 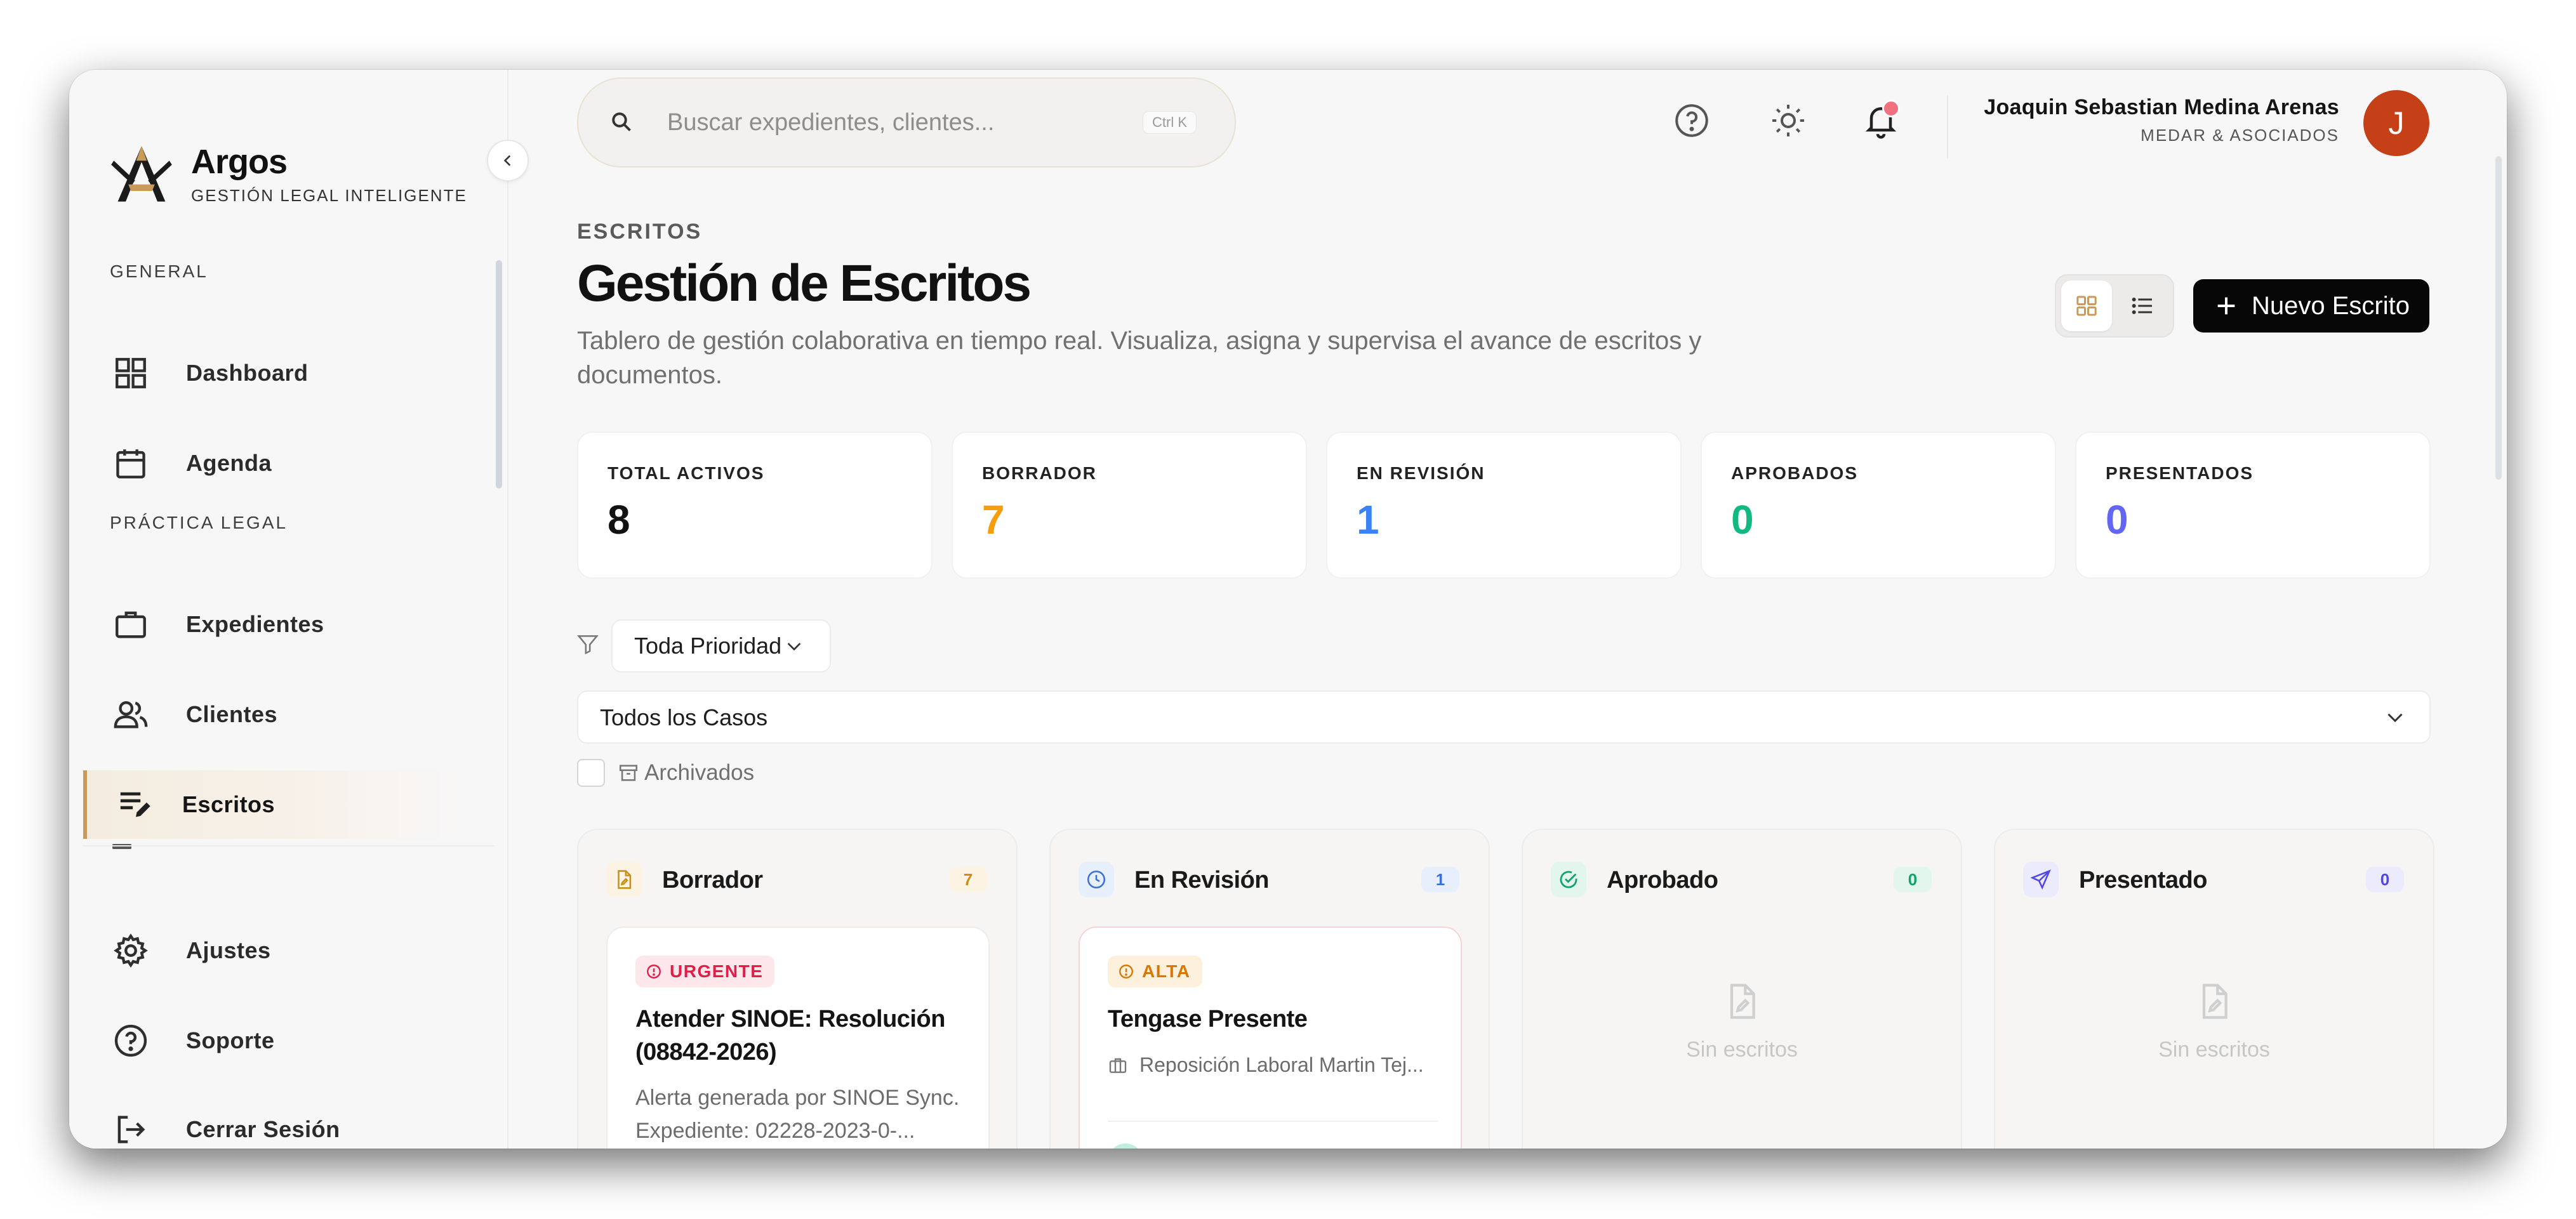 I want to click on plus-icon, so click(x=2226, y=306).